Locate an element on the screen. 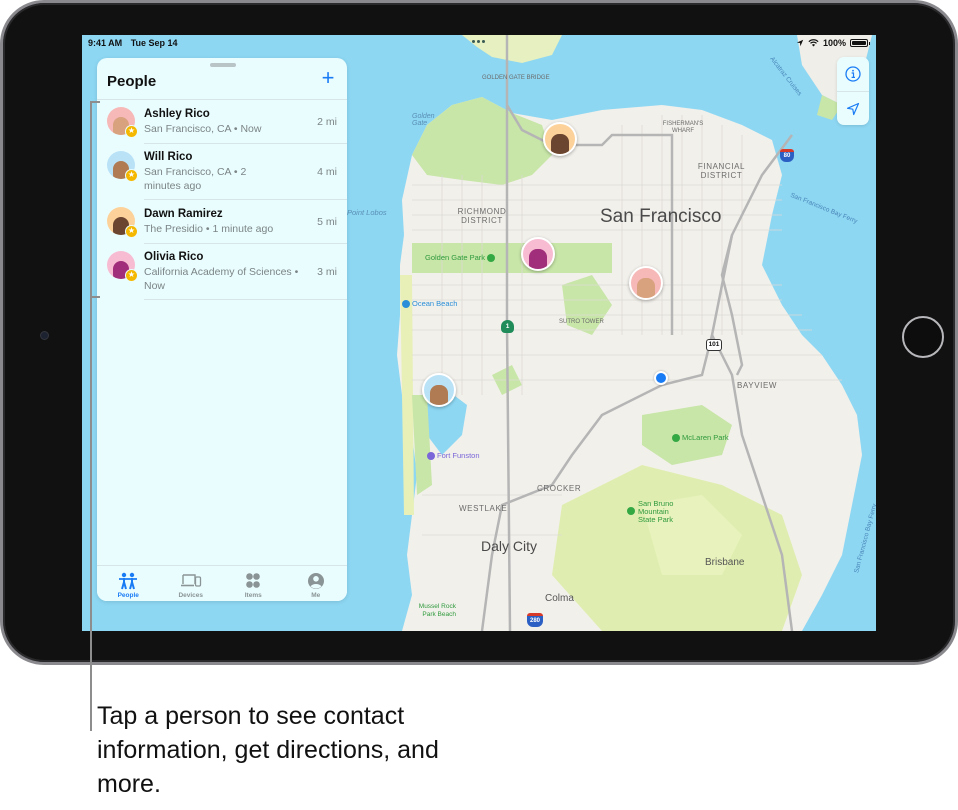 This screenshot has height=810, width=958. person-location: California Academy of Sciences • Now is located at coordinates (221, 279).